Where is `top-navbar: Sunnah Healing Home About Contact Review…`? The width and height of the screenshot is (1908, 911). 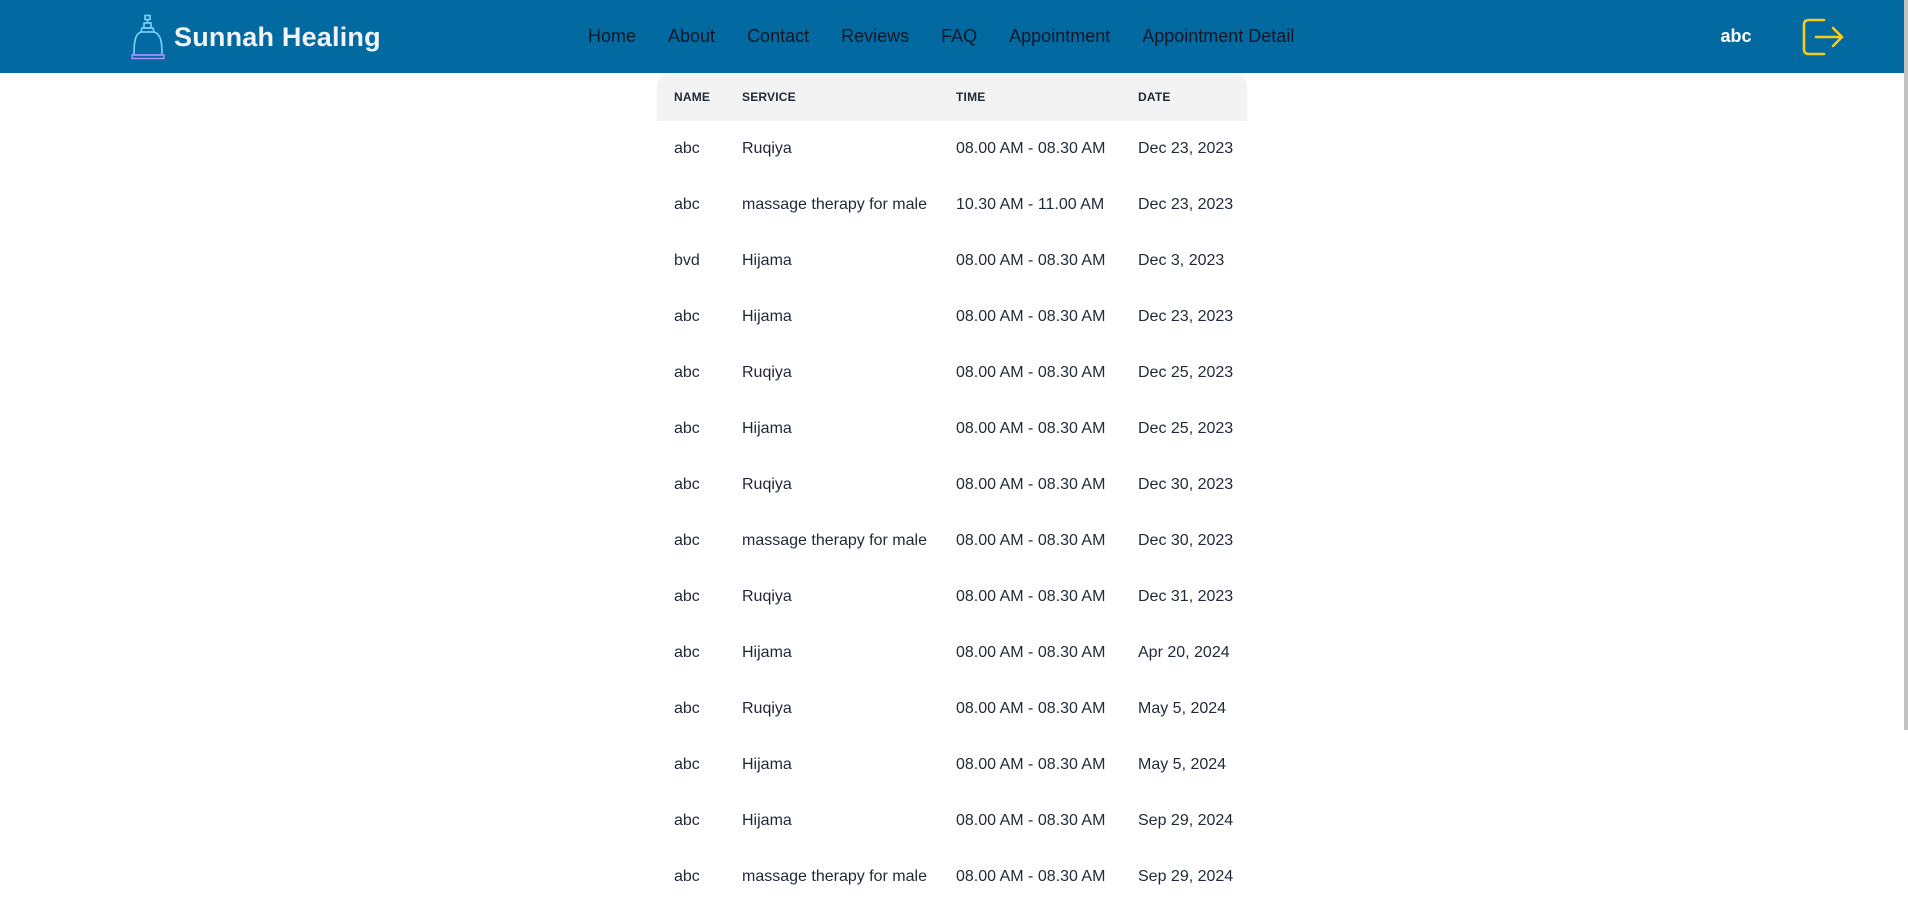 top-navbar: Sunnah Healing Home About Contact Review… is located at coordinates (954, 36).